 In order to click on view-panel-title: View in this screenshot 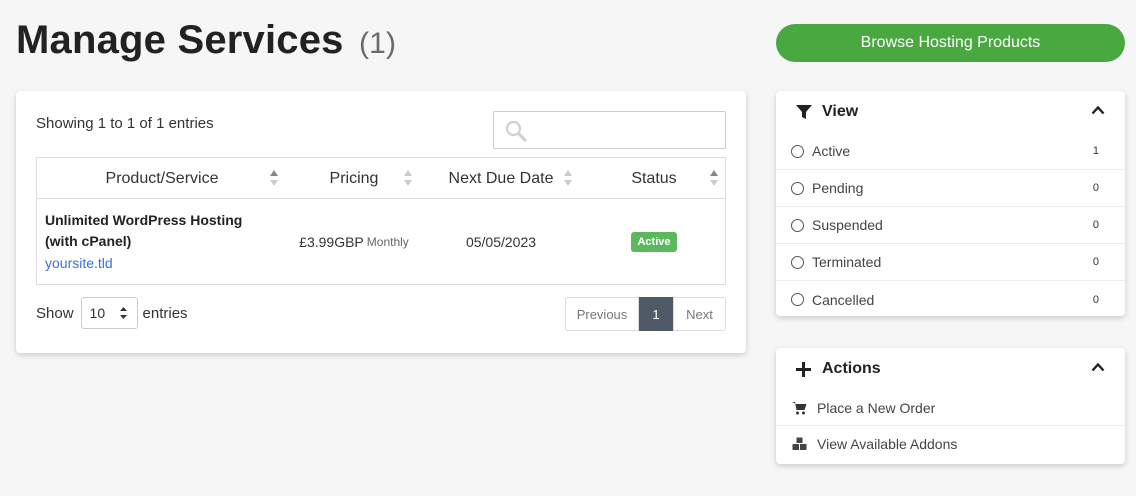, I will do `click(840, 111)`.